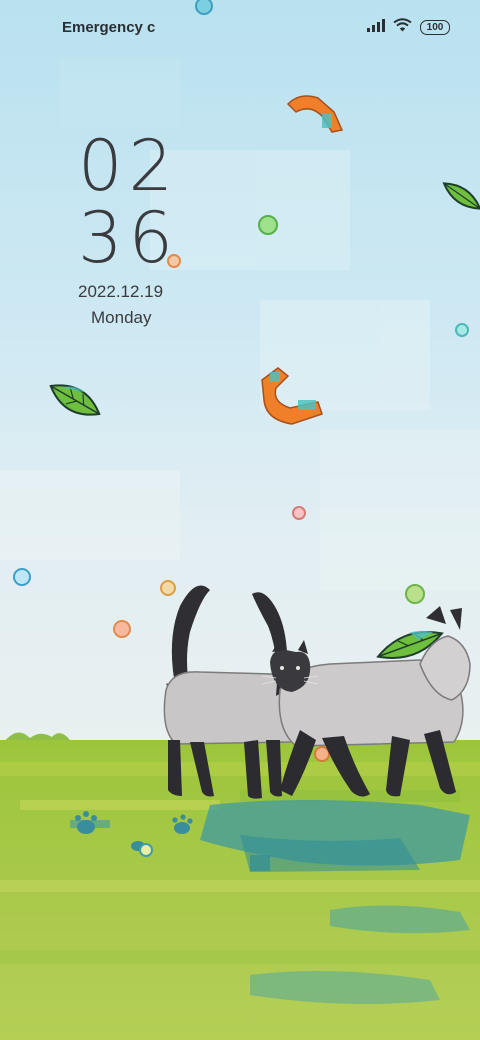 The height and width of the screenshot is (1040, 480). What do you see at coordinates (121, 317) in the screenshot?
I see `lock-screen-weekday: Monday` at bounding box center [121, 317].